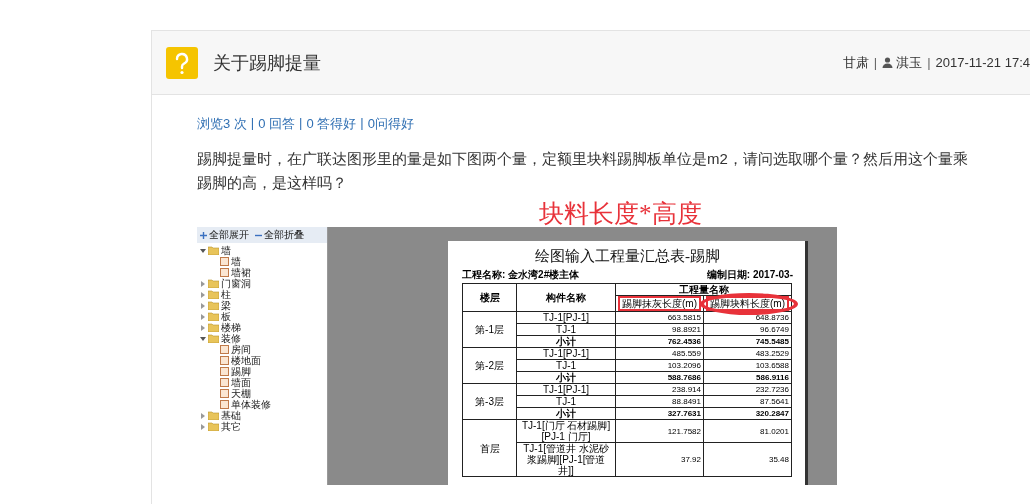 The image size is (1030, 504). Describe the element at coordinates (231, 338) in the screenshot. I see `tree-item: 装修` at that location.